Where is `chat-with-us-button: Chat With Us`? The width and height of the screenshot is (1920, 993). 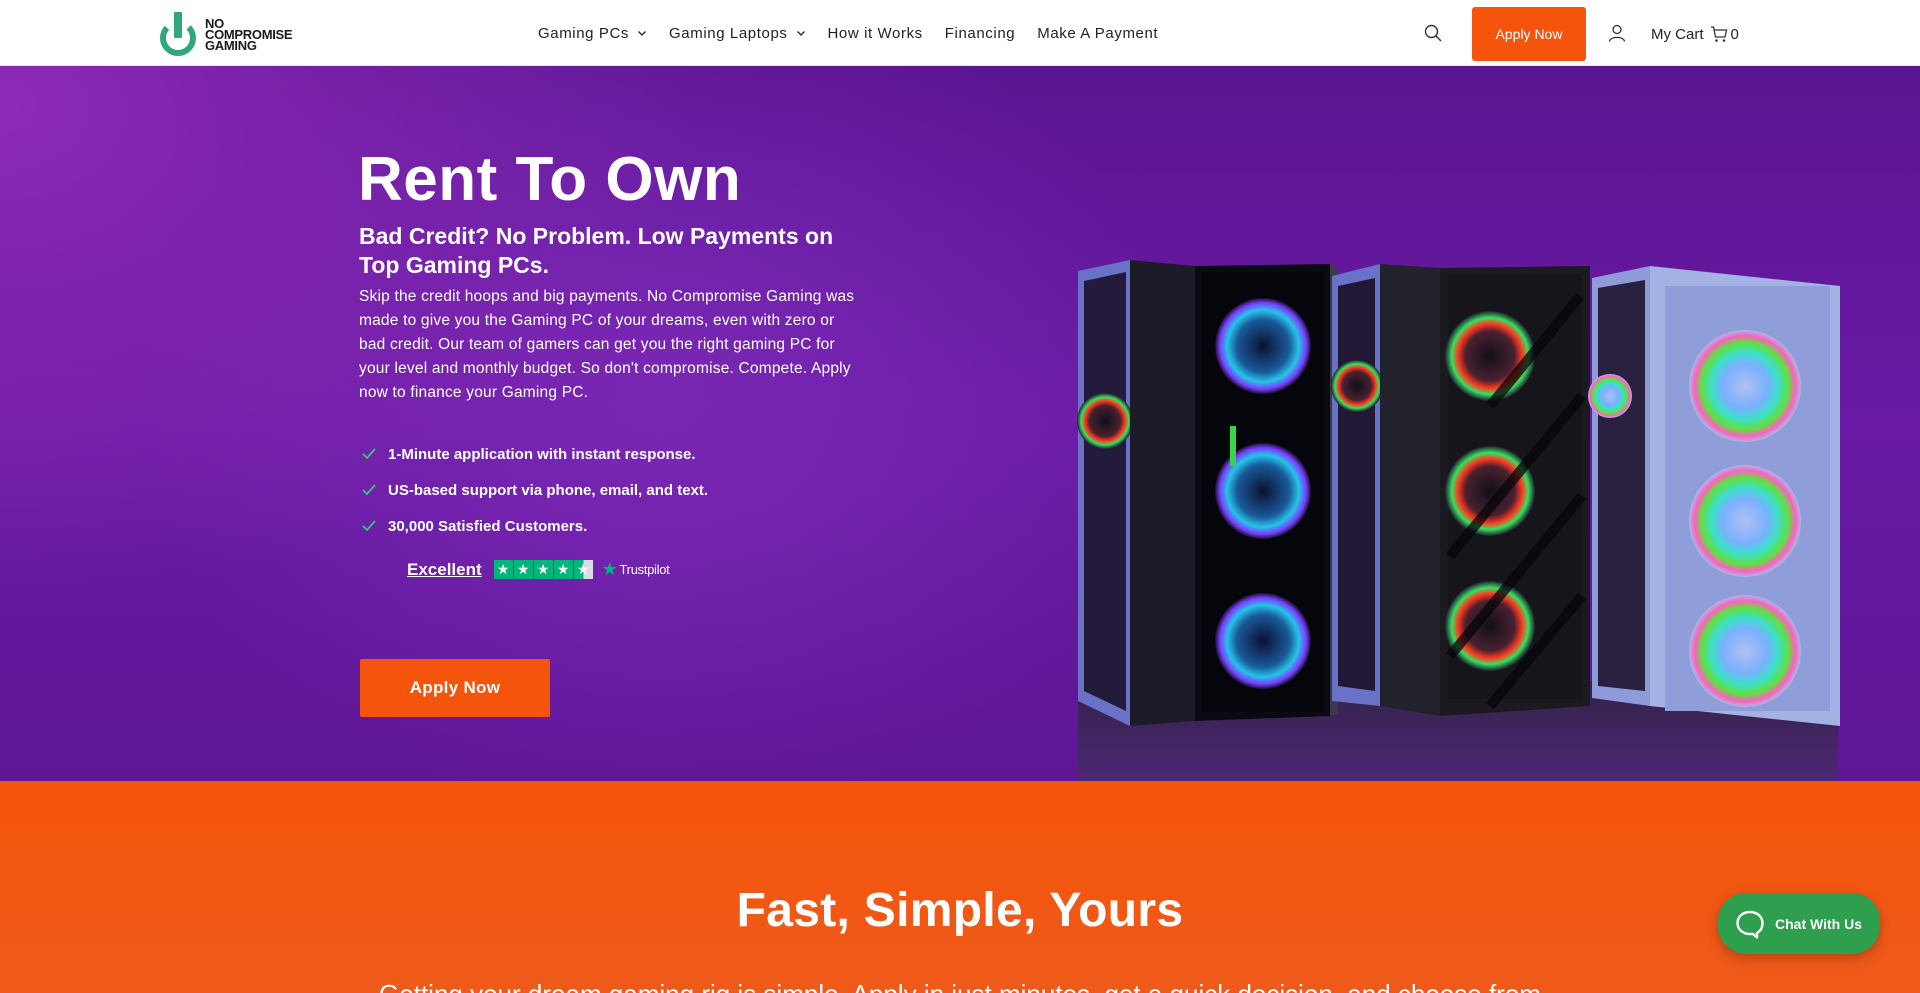
chat-with-us-button: Chat With Us is located at coordinates (1799, 923).